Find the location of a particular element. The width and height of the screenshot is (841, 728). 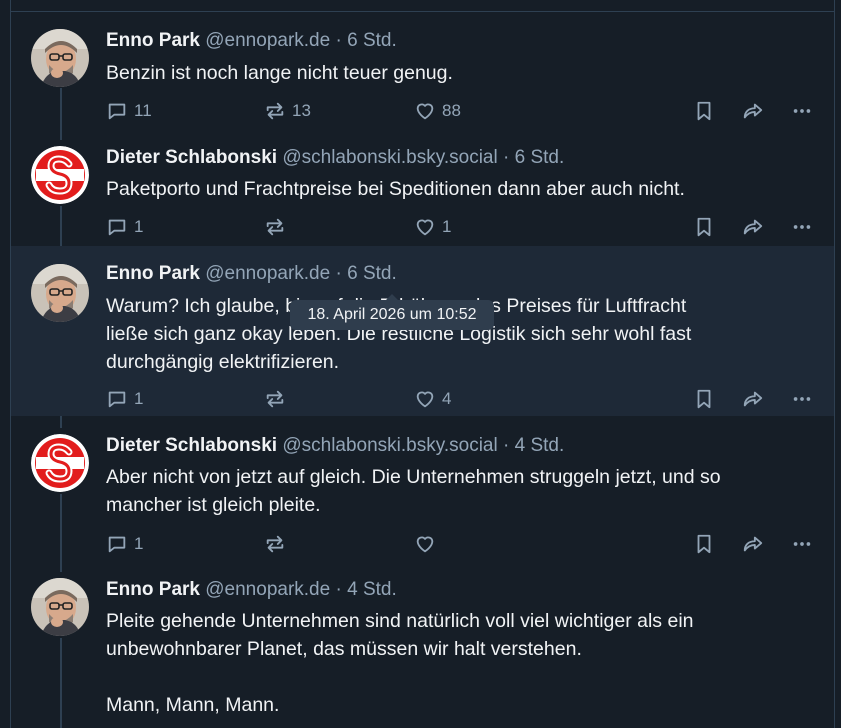

like-button: 4 is located at coordinates (432, 399).